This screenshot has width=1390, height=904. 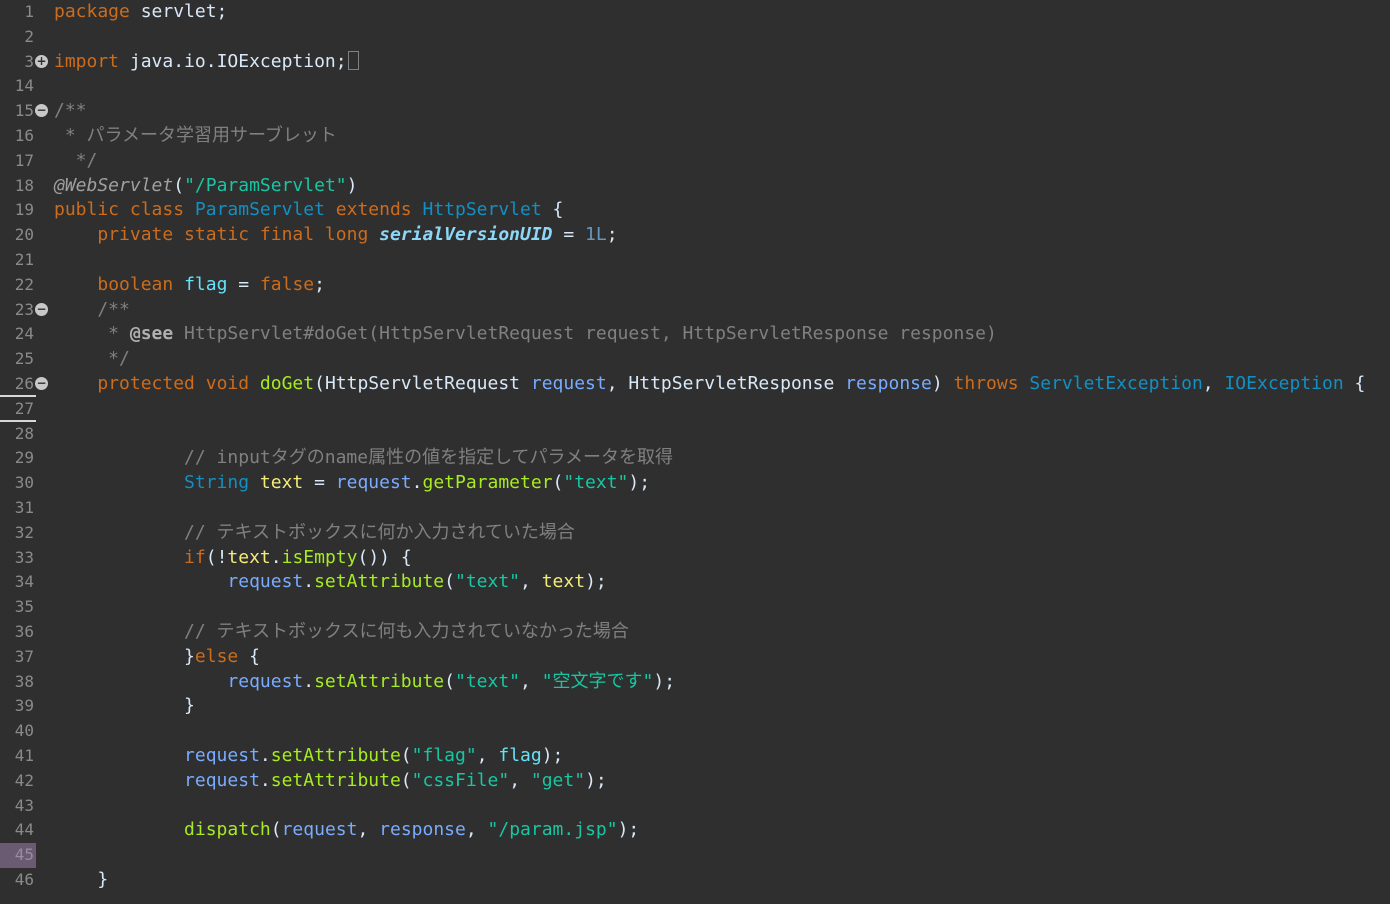 What do you see at coordinates (189, 285) in the screenshot?
I see `code-text: boolean flag = false;` at bounding box center [189, 285].